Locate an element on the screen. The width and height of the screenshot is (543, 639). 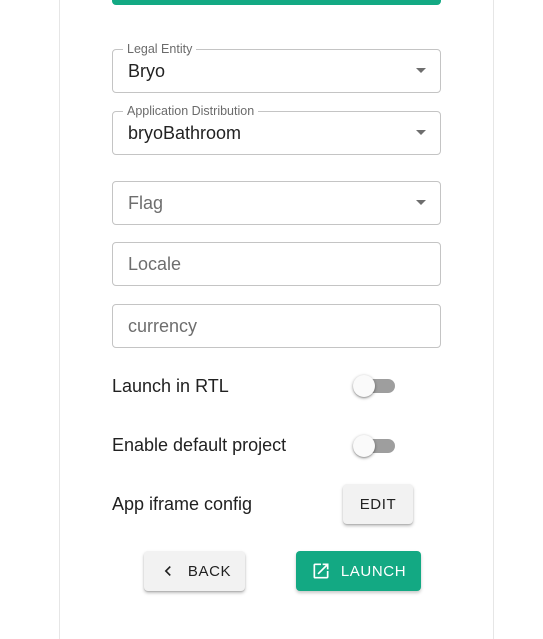
launch-in-rtl-switch is located at coordinates (375, 386).